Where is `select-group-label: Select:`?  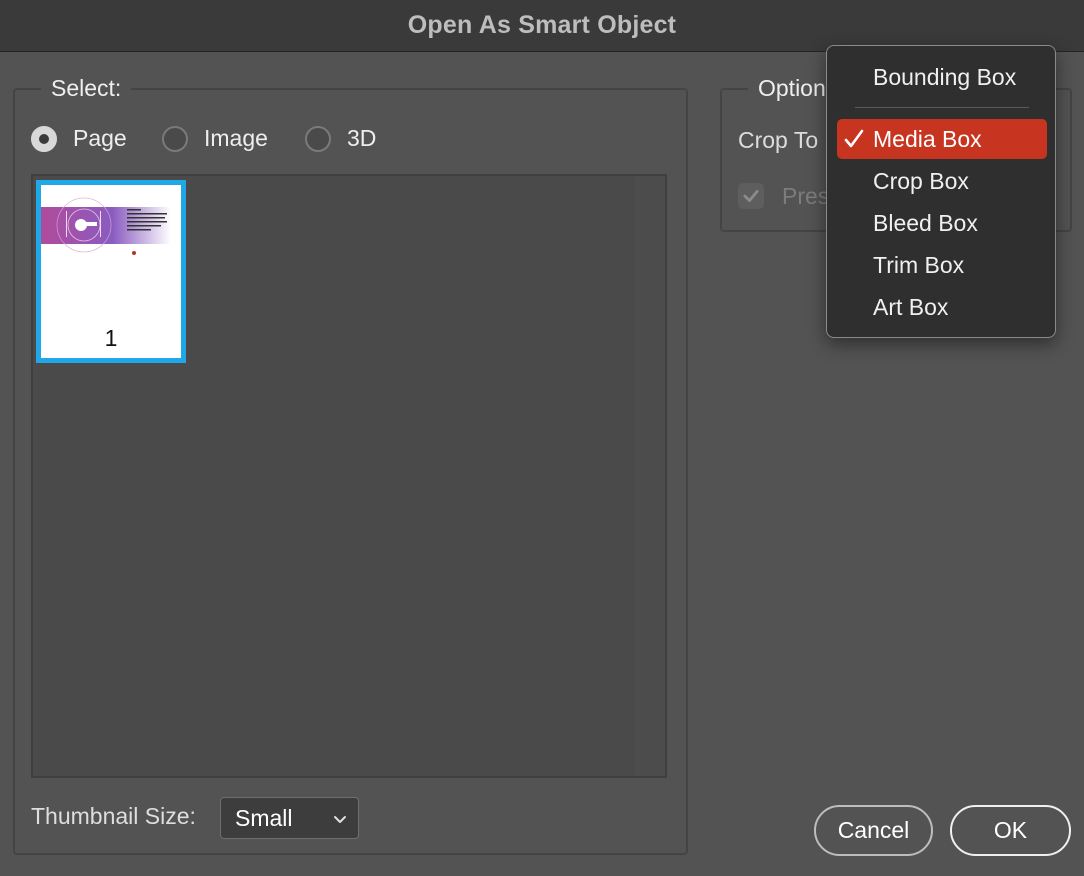
select-group-label: Select: is located at coordinates (86, 88).